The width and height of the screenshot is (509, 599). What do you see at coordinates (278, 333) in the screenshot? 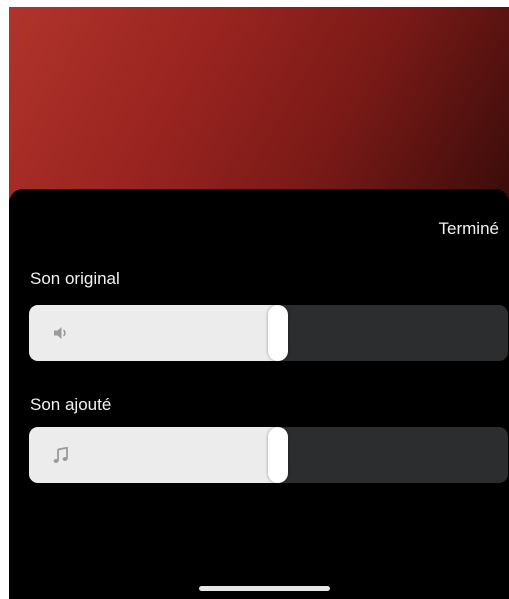
I see `original-sound-slider-thumb` at bounding box center [278, 333].